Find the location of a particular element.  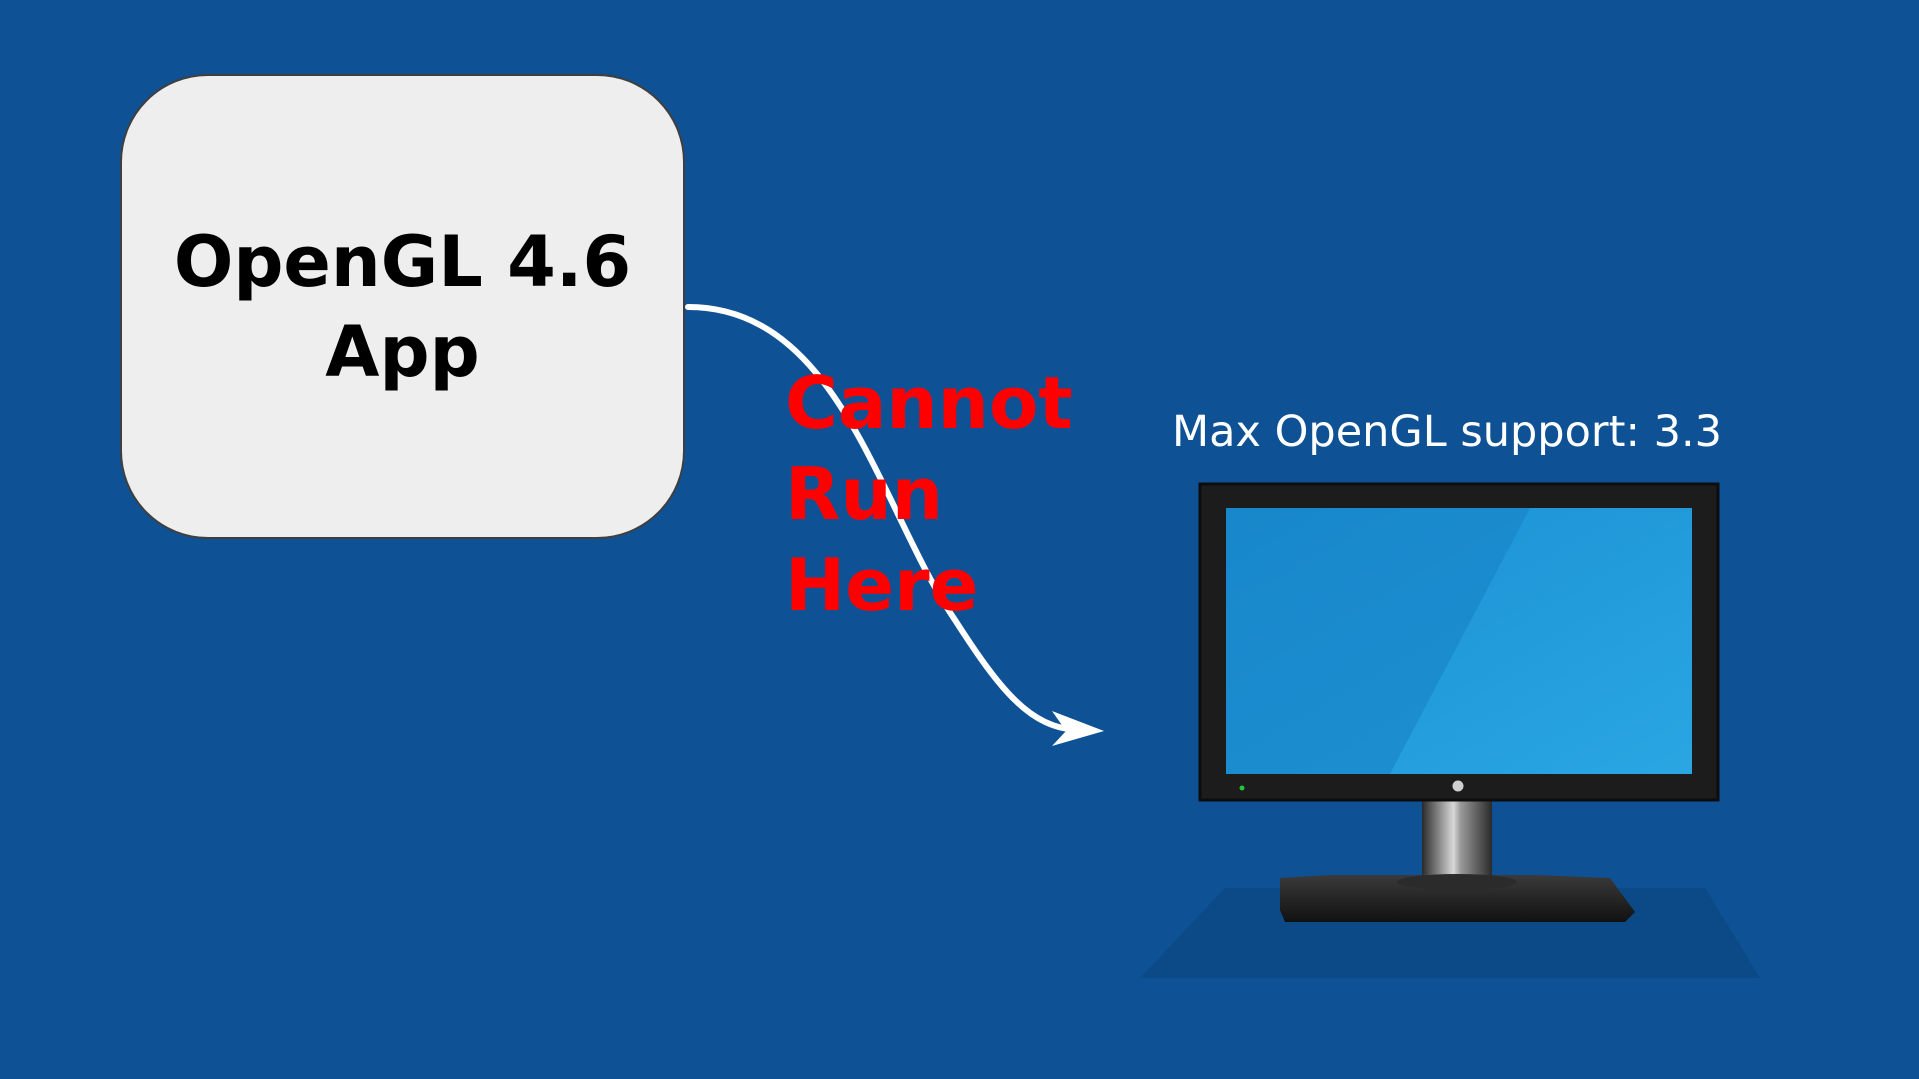

monitor-neck is located at coordinates (1457, 839).